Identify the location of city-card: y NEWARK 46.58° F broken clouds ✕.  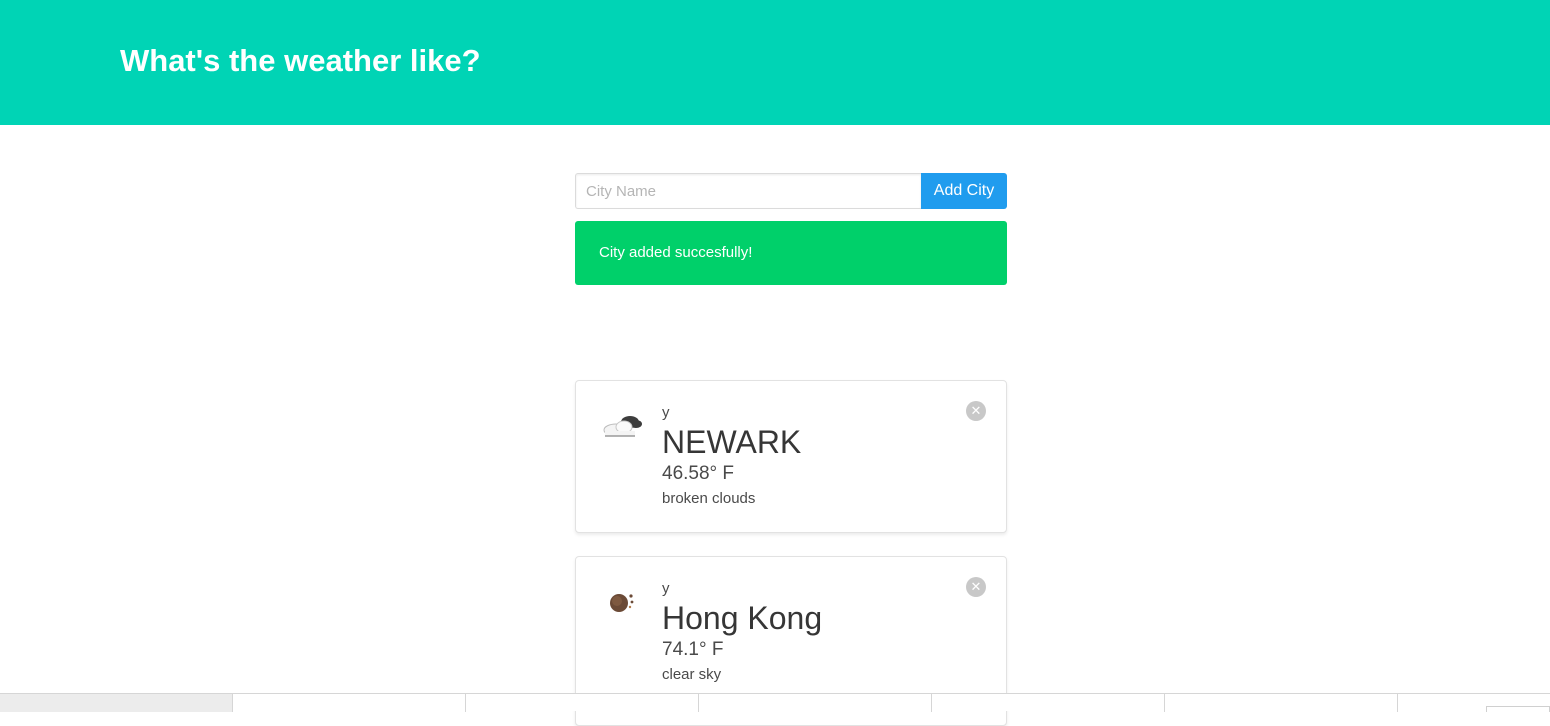
(791, 456).